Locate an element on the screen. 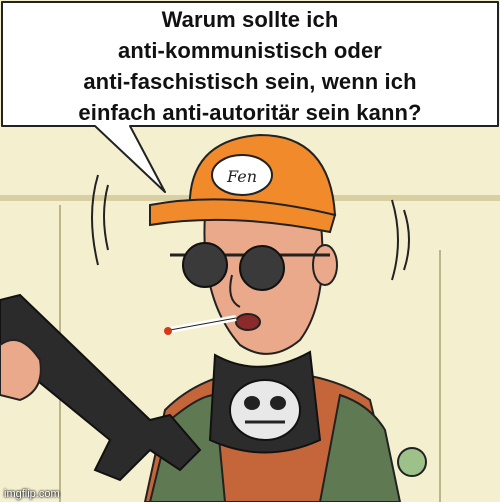  speech-line-3: anti-faschistisch sein, wenn ich is located at coordinates (250, 81).